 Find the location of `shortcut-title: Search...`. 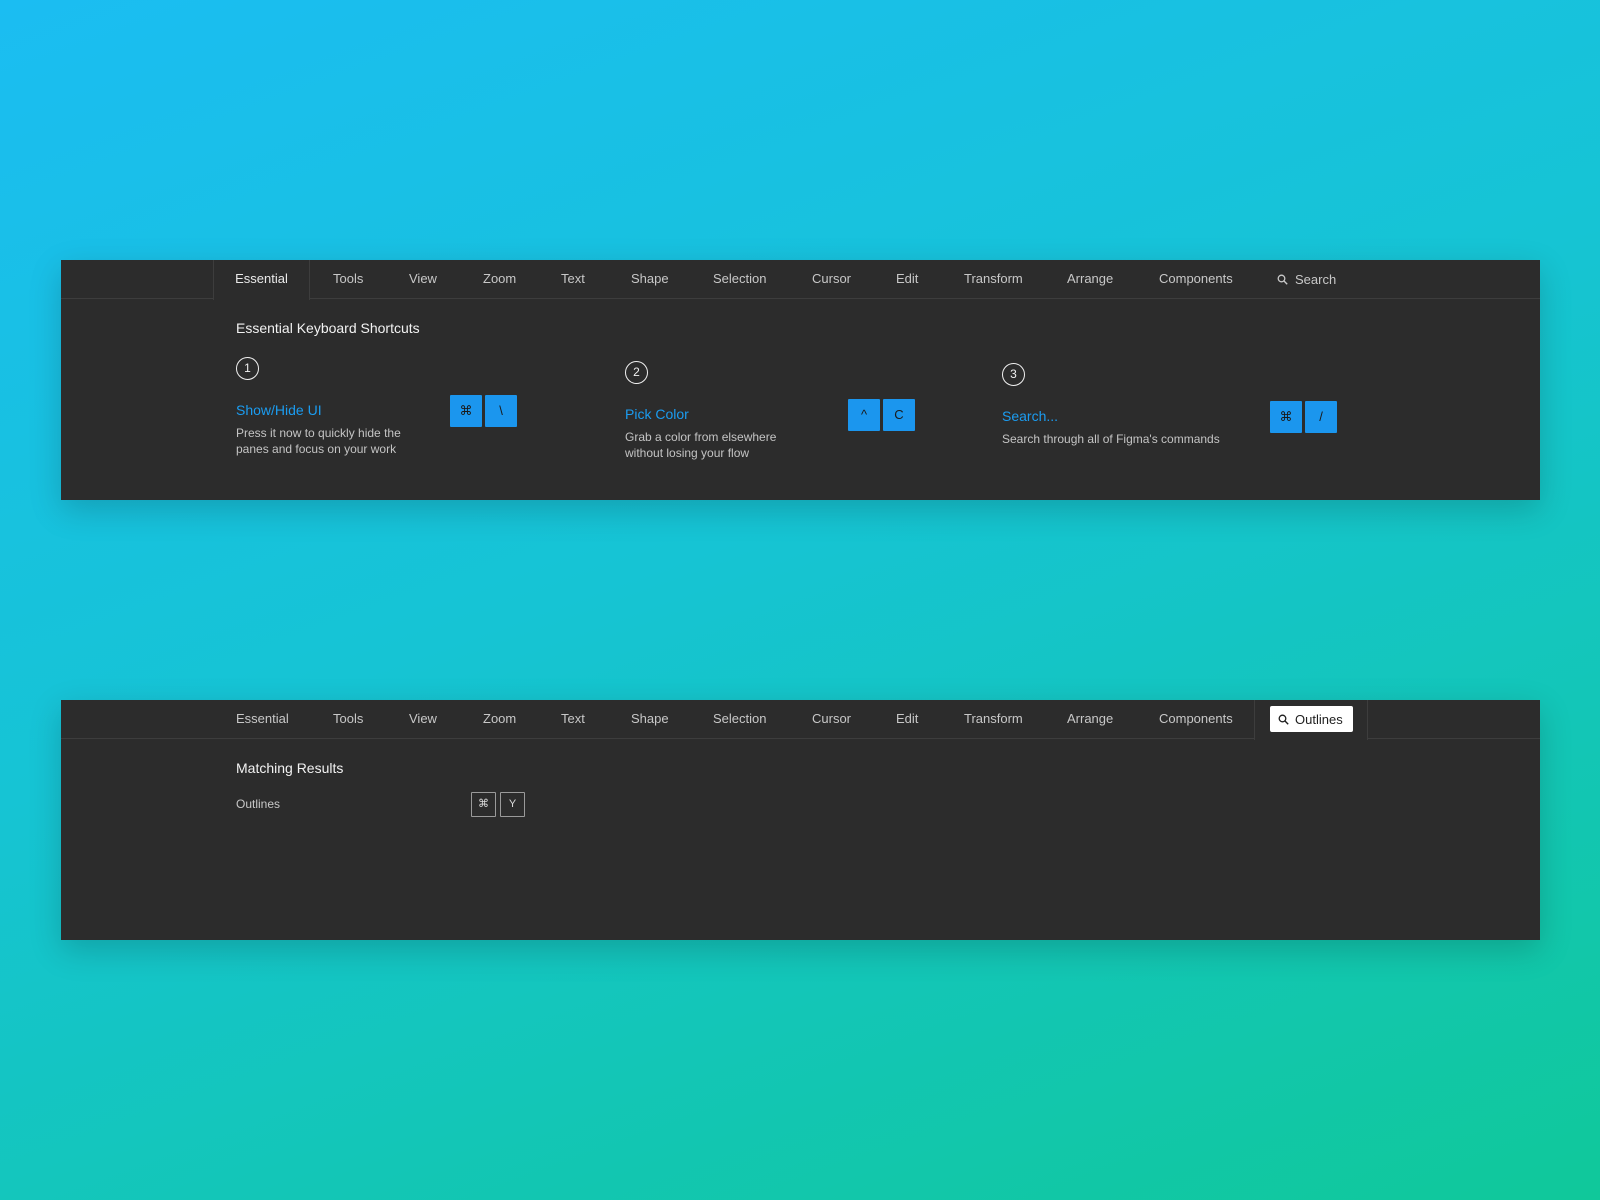

shortcut-title: Search... is located at coordinates (1030, 416).